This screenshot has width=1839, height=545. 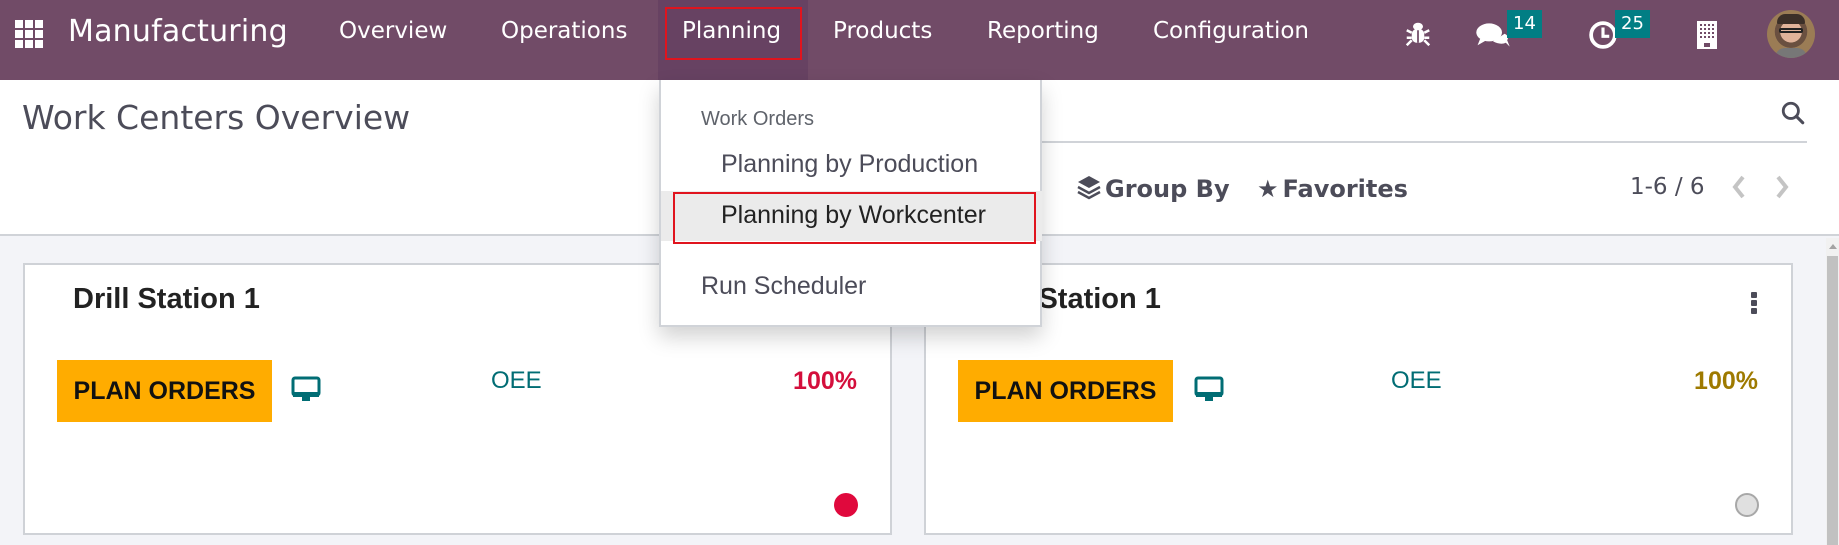 I want to click on group-by-button: Group By, so click(x=1153, y=189).